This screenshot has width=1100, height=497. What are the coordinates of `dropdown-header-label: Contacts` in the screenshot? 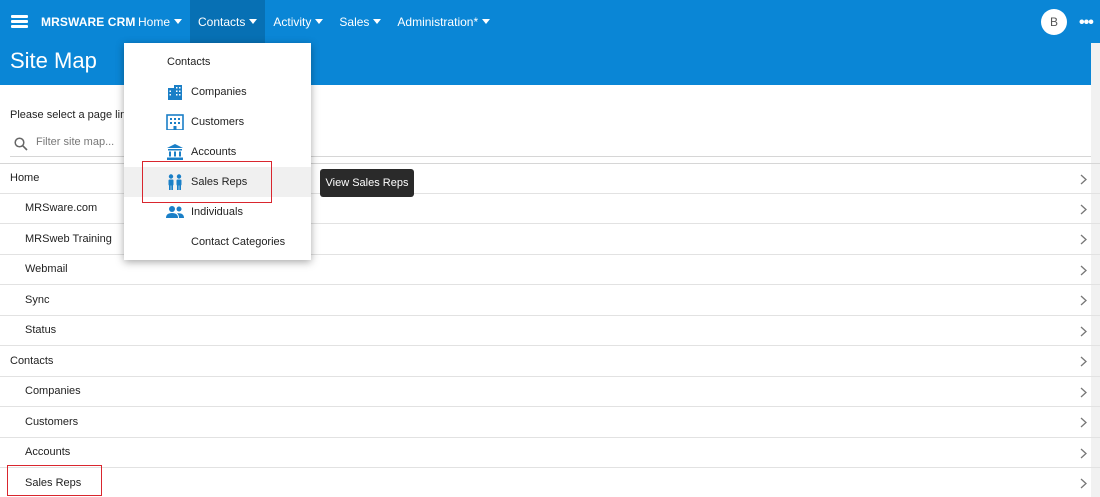 It's located at (189, 62).